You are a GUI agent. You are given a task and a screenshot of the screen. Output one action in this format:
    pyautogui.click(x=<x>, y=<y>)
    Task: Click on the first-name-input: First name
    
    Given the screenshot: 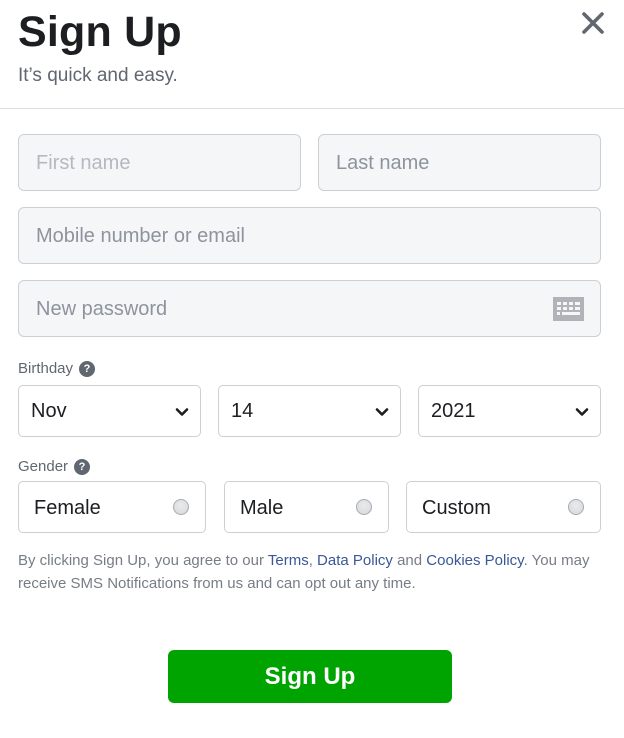 What is the action you would take?
    pyautogui.click(x=159, y=162)
    